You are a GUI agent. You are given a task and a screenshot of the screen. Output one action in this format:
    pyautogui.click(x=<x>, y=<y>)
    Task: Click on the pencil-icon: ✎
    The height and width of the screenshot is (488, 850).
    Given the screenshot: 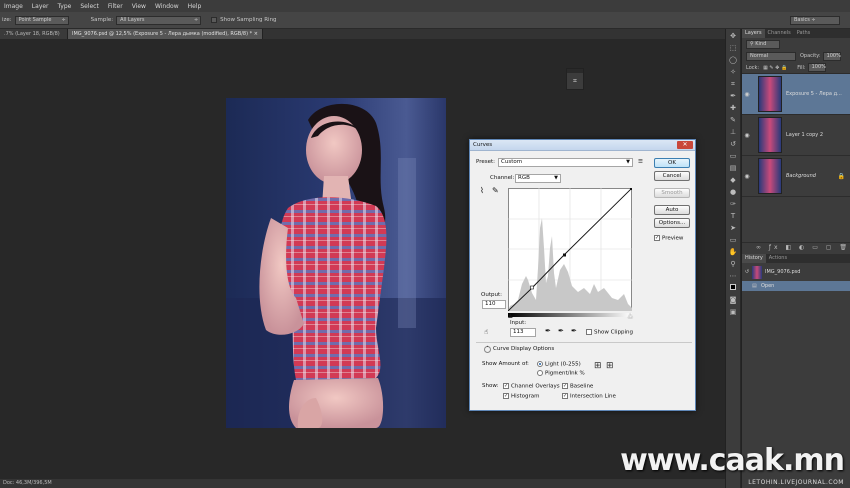 What is the action you would take?
    pyautogui.click(x=495, y=190)
    